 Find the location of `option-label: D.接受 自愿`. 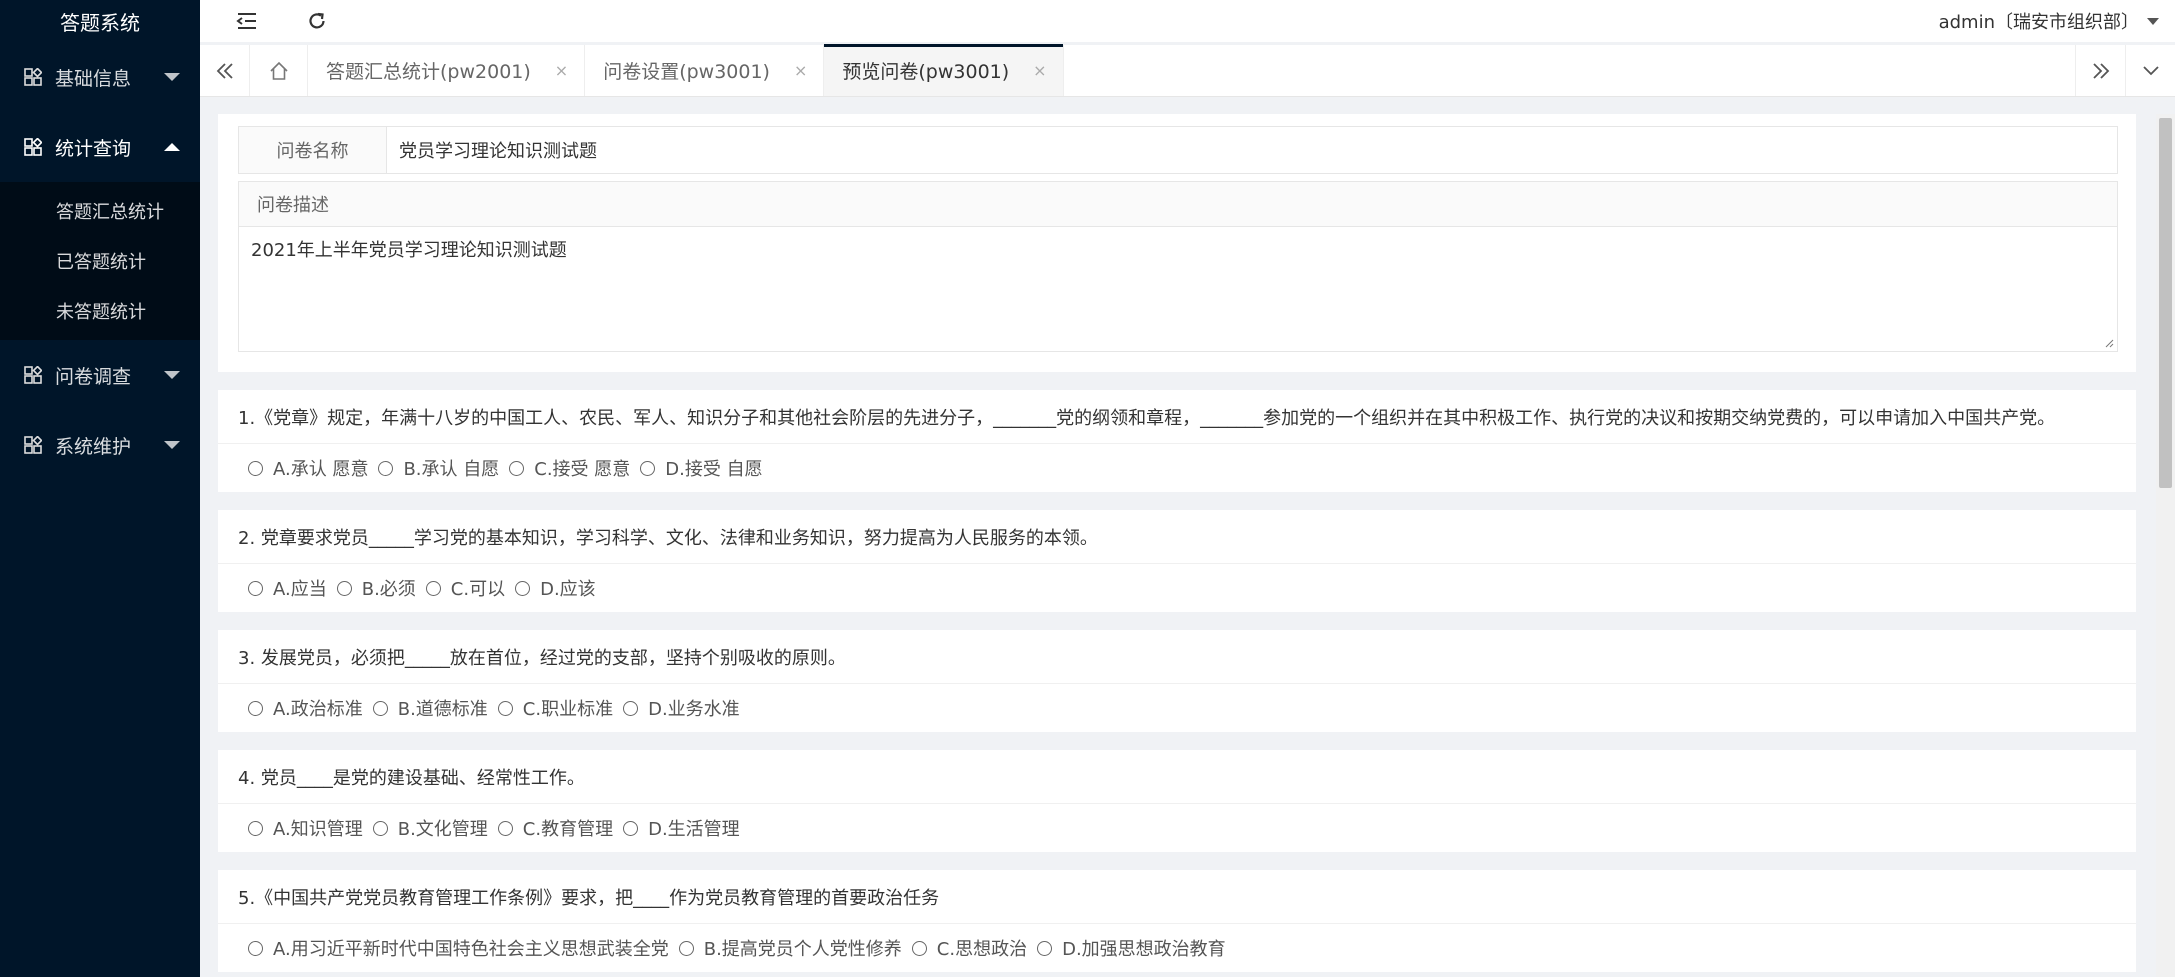

option-label: D.接受 自愿 is located at coordinates (714, 469).